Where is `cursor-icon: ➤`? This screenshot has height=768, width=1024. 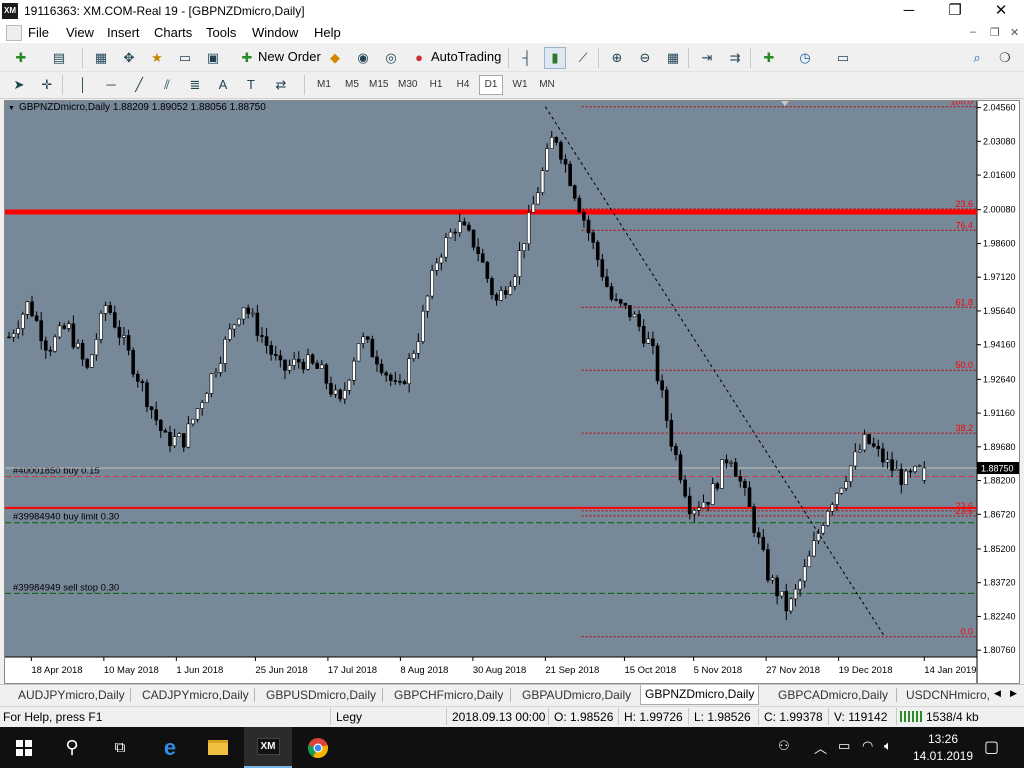 cursor-icon: ➤ is located at coordinates (19, 85).